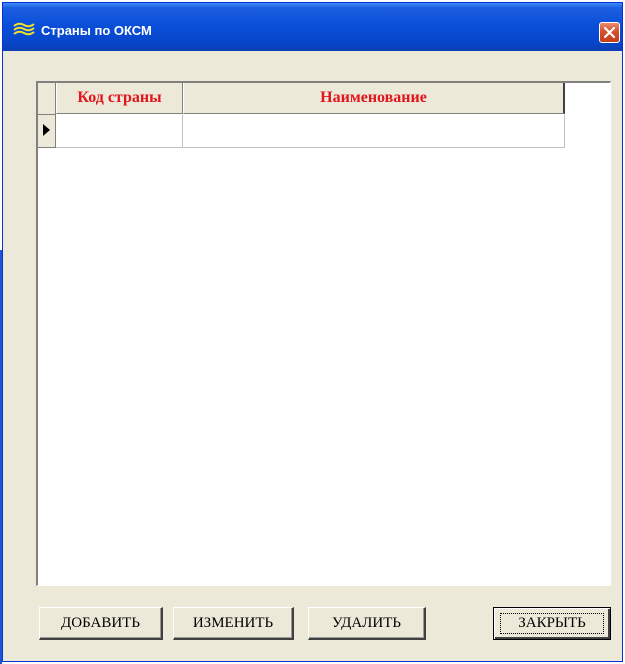 This screenshot has width=625, height=664. I want to click on cell-country-code, so click(119, 131).